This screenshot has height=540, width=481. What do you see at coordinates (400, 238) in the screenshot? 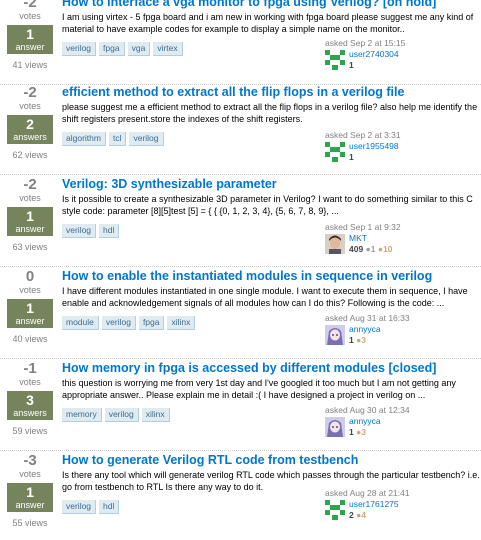
I see `question-owner: asked Sep 1 at 9:32 MKT 409 ●1 ●10` at bounding box center [400, 238].